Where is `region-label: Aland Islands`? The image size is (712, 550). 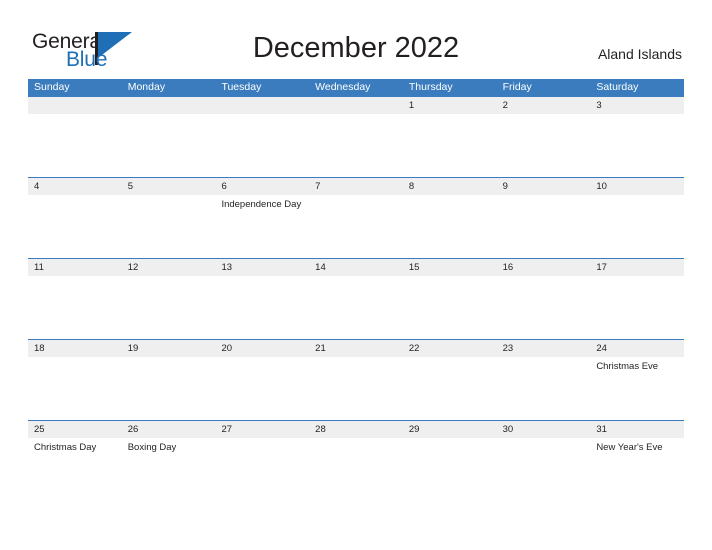
region-label: Aland Islands is located at coordinates (639, 54).